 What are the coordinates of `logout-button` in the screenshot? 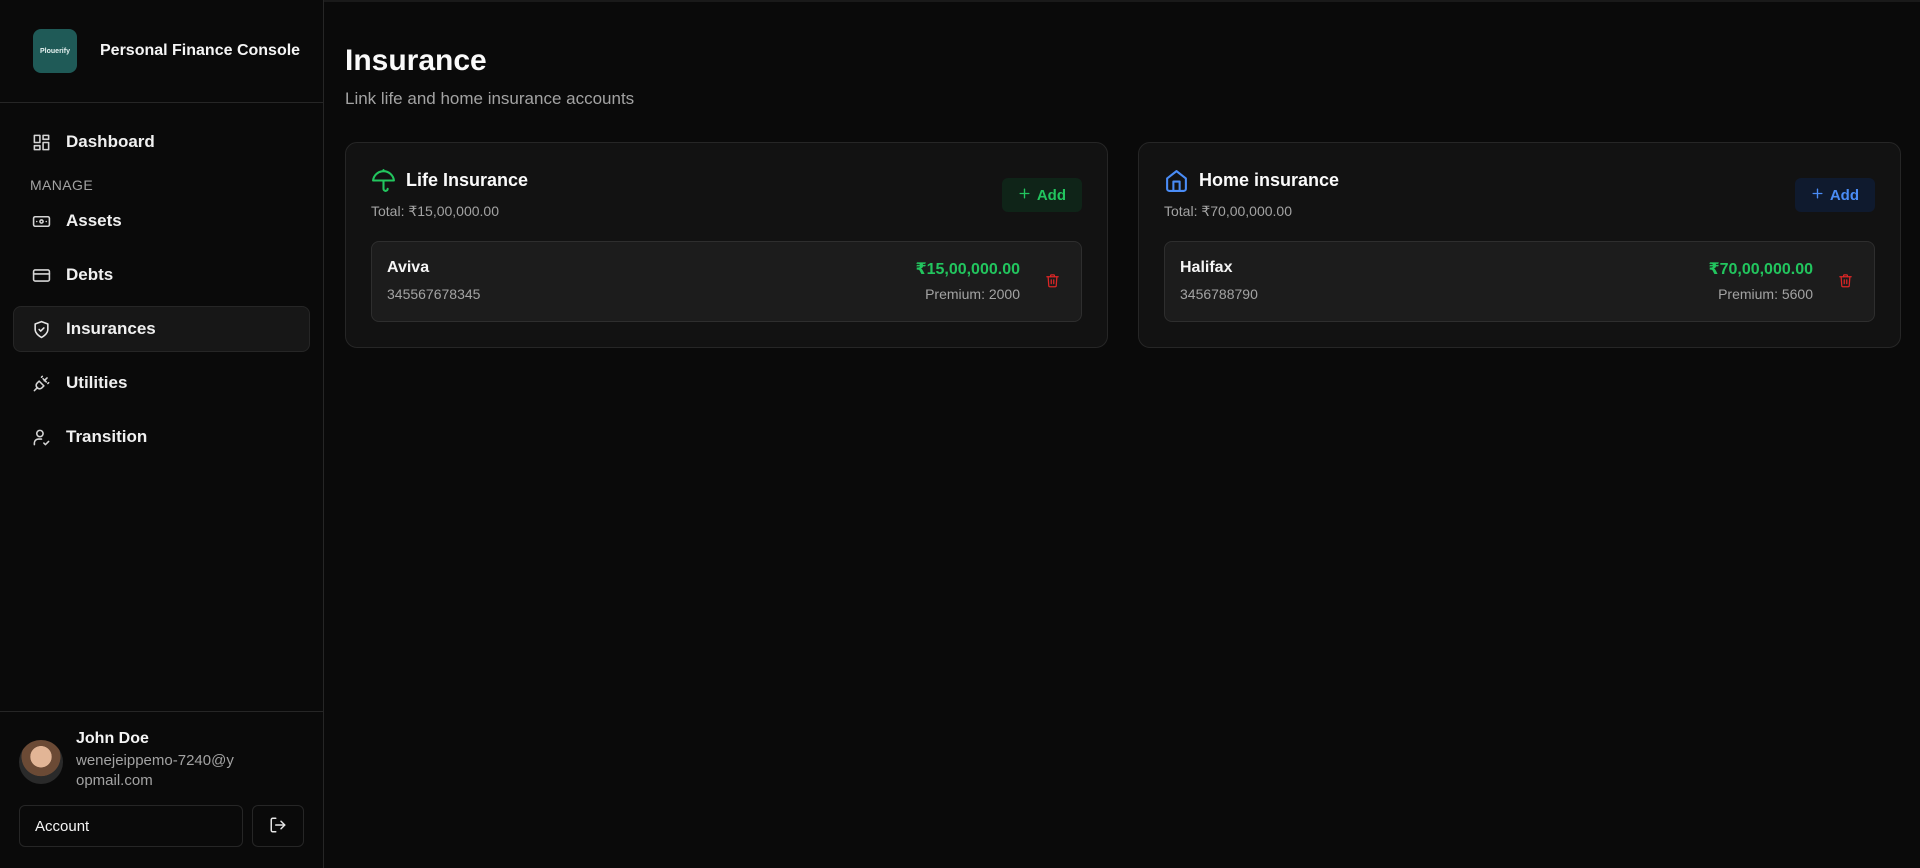 It's located at (278, 826).